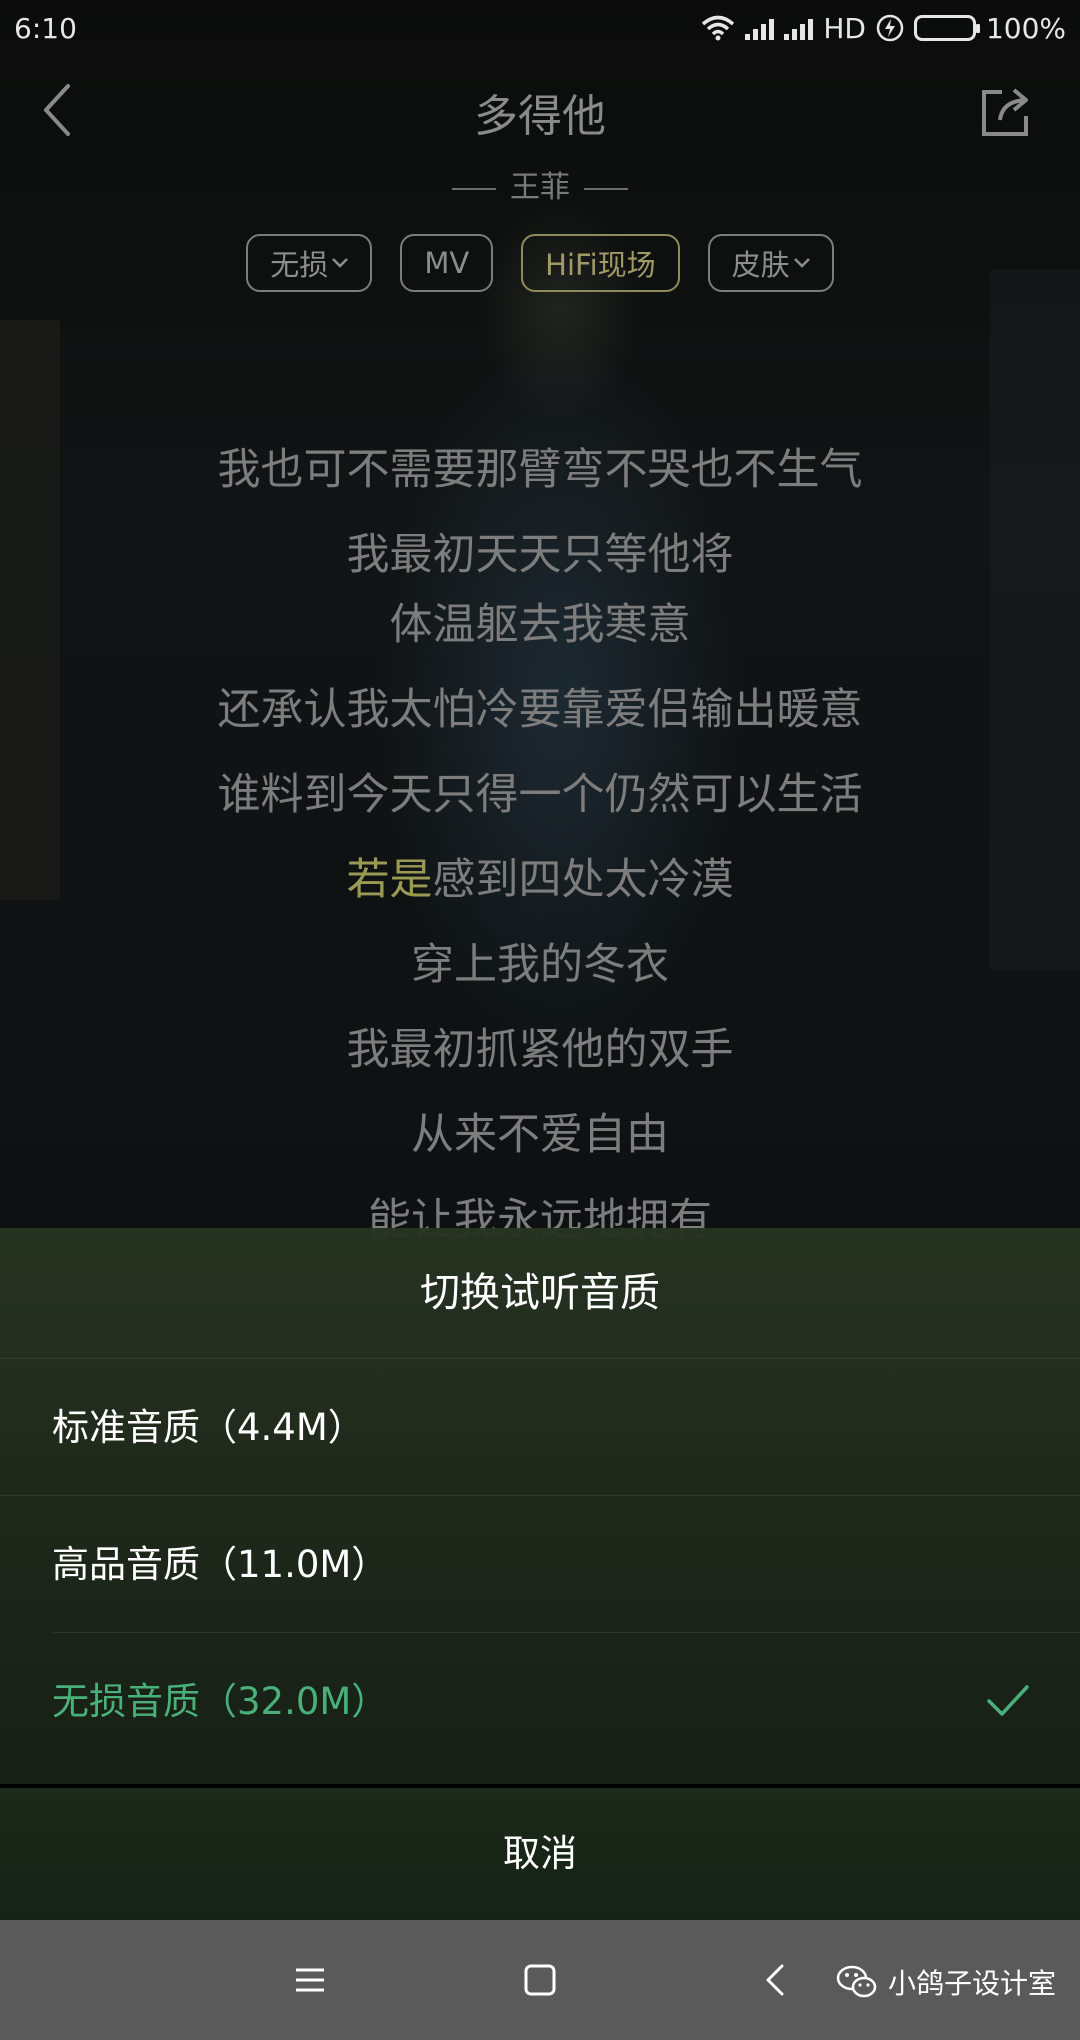 This screenshot has width=1080, height=2040. I want to click on charging-icon, so click(890, 28).